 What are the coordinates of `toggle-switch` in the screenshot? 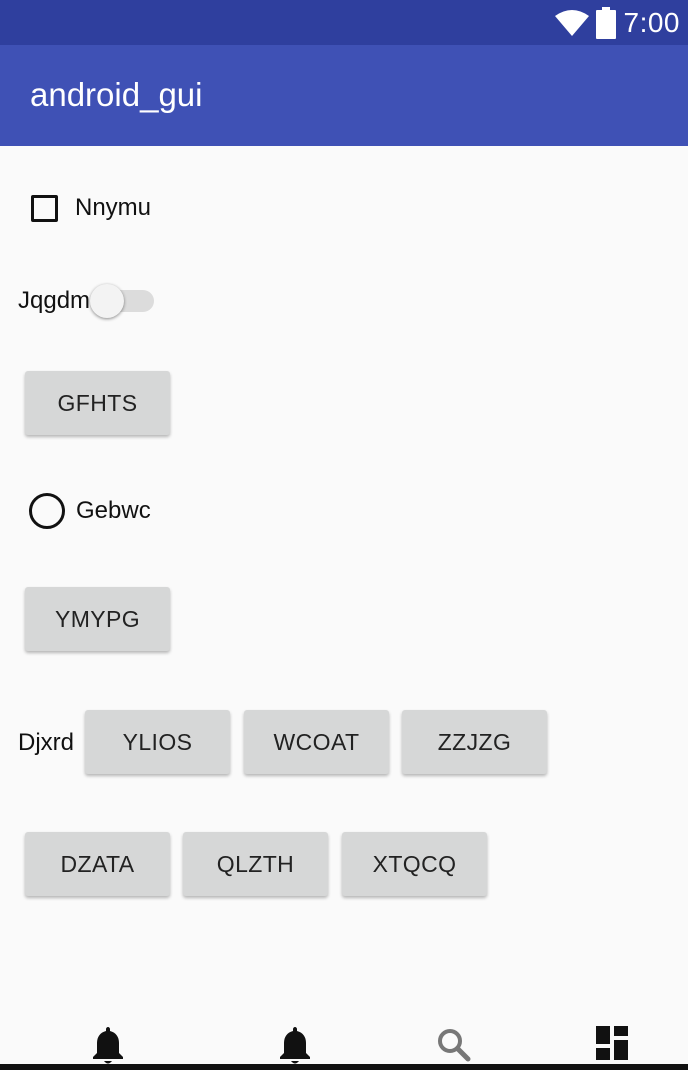 It's located at (123, 301).